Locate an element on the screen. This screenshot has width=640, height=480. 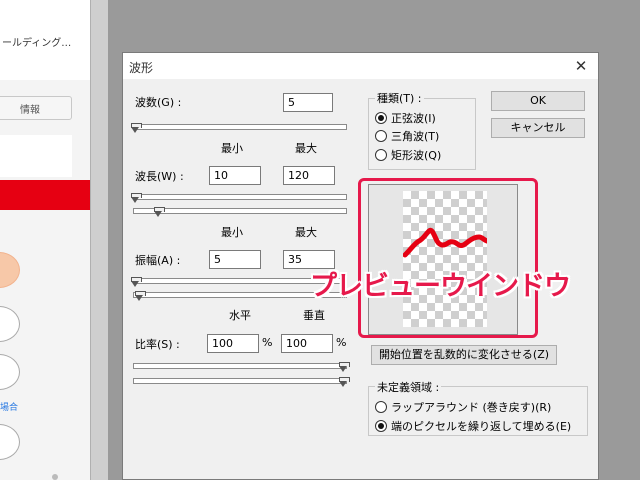
amplitude-min-header: 最小 is located at coordinates (232, 232).